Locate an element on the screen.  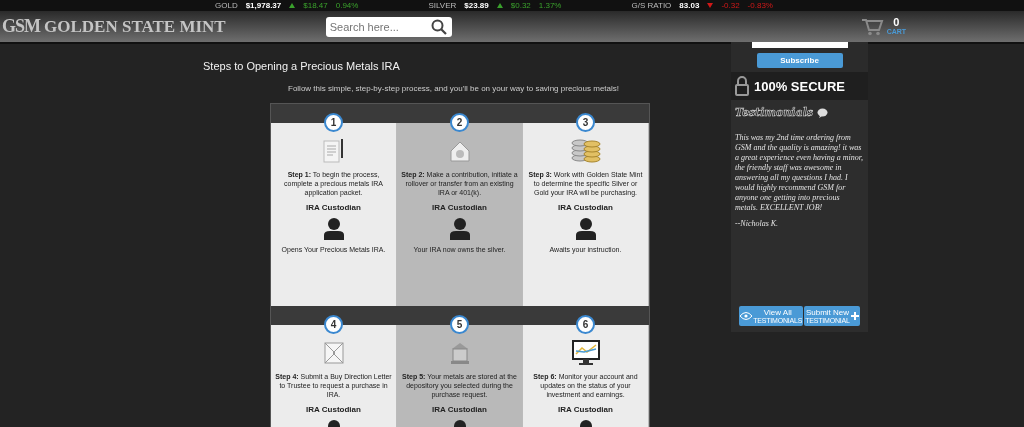
subscribe-button: Subscribe is located at coordinates (799, 60).